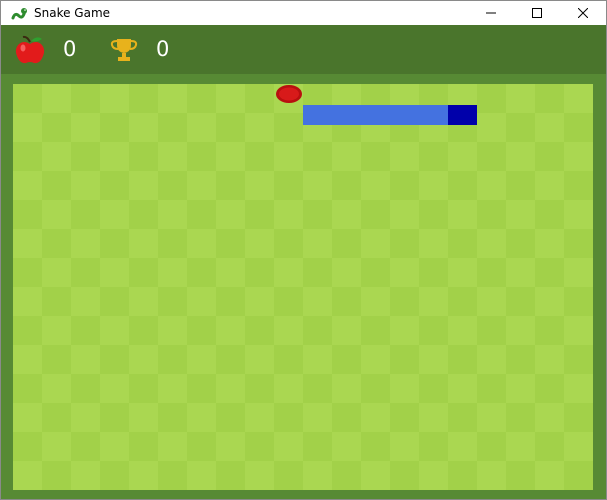 The height and width of the screenshot is (500, 607). I want to click on snake-head, so click(462, 115).